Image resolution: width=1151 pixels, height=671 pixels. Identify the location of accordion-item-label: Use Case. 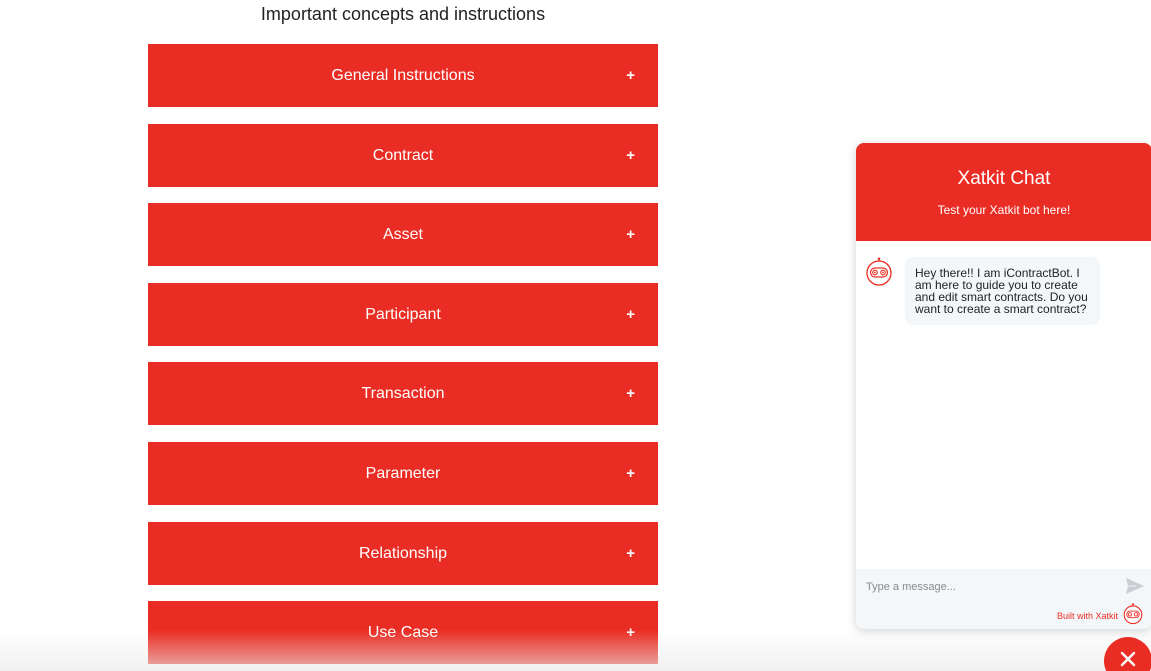
(403, 633).